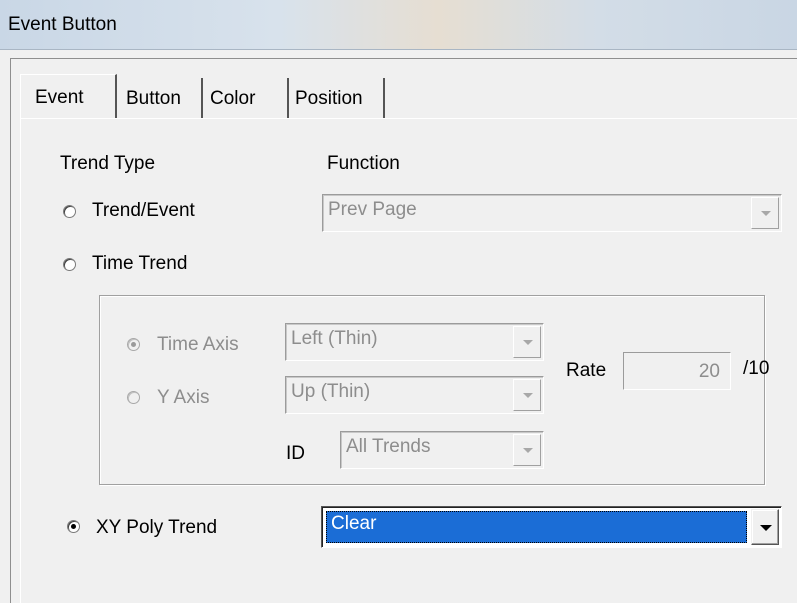 The height and width of the screenshot is (603, 797). I want to click on xy-poly-trend-radio, so click(73, 526).